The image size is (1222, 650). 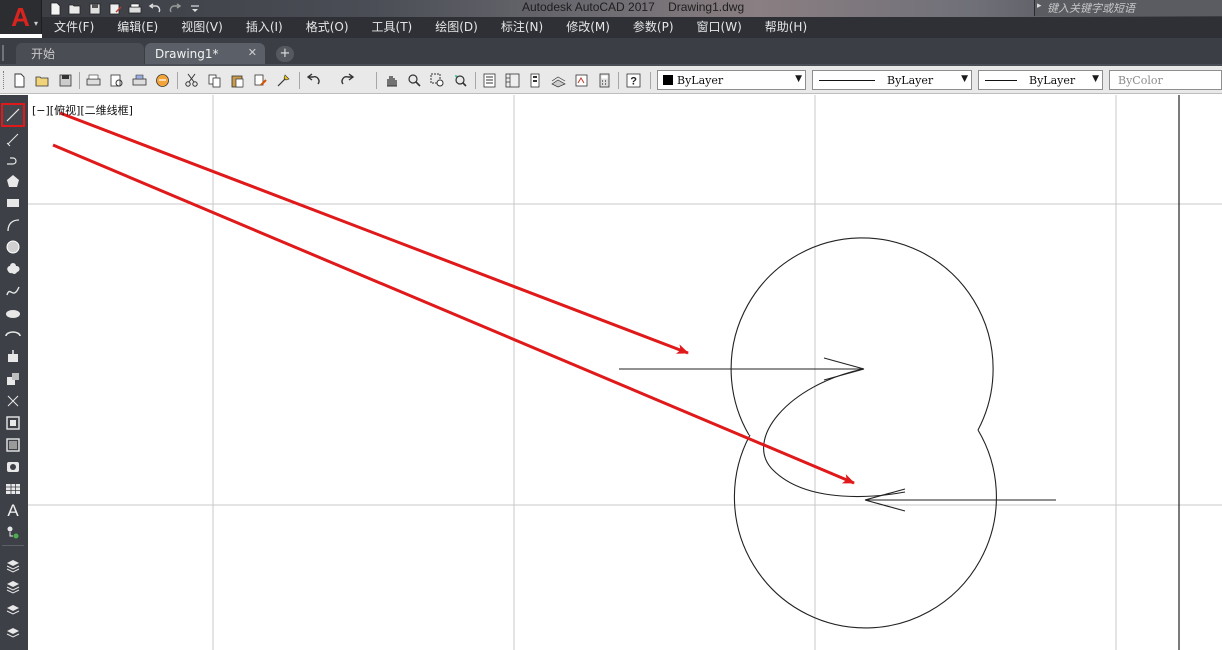 What do you see at coordinates (558, 80) in the screenshot?
I see `sheet-set-icon` at bounding box center [558, 80].